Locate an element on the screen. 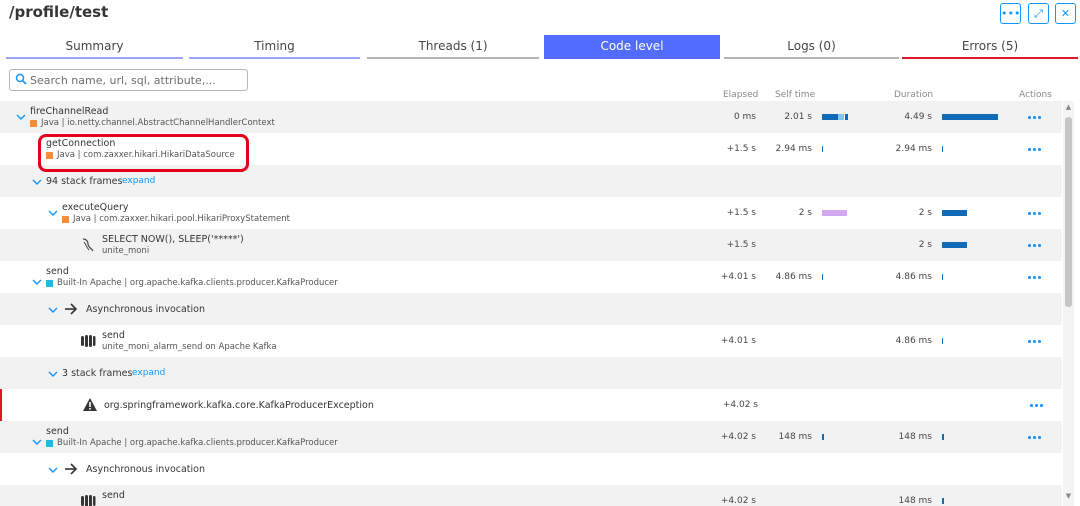 The height and width of the screenshot is (506, 1080). tree-row-stack-frames: 3 stack frames expand is located at coordinates (531, 373).